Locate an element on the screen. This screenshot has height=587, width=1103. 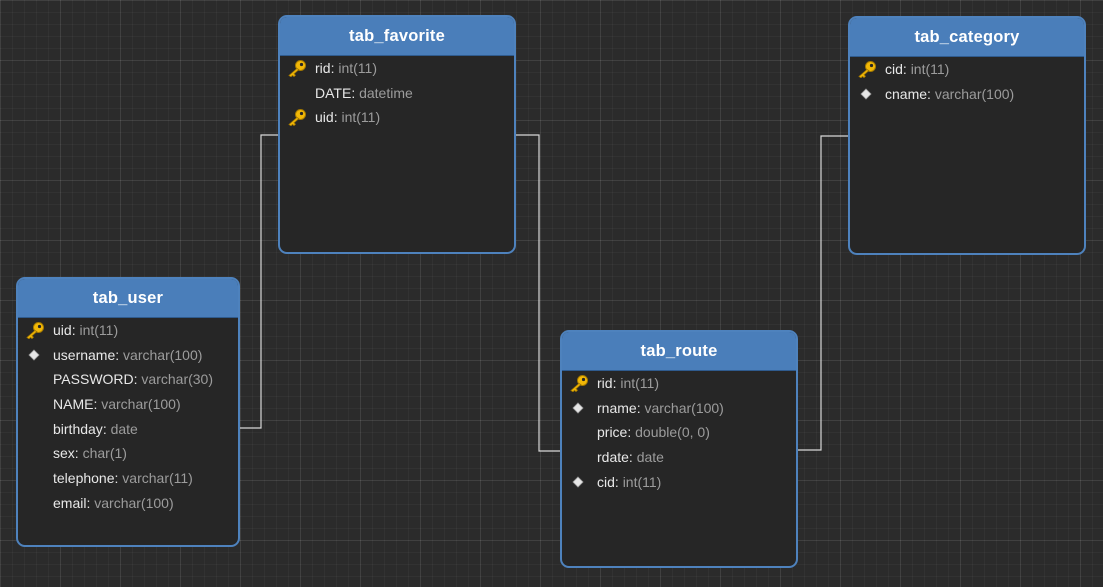
field-name: username is located at coordinates (84, 354).